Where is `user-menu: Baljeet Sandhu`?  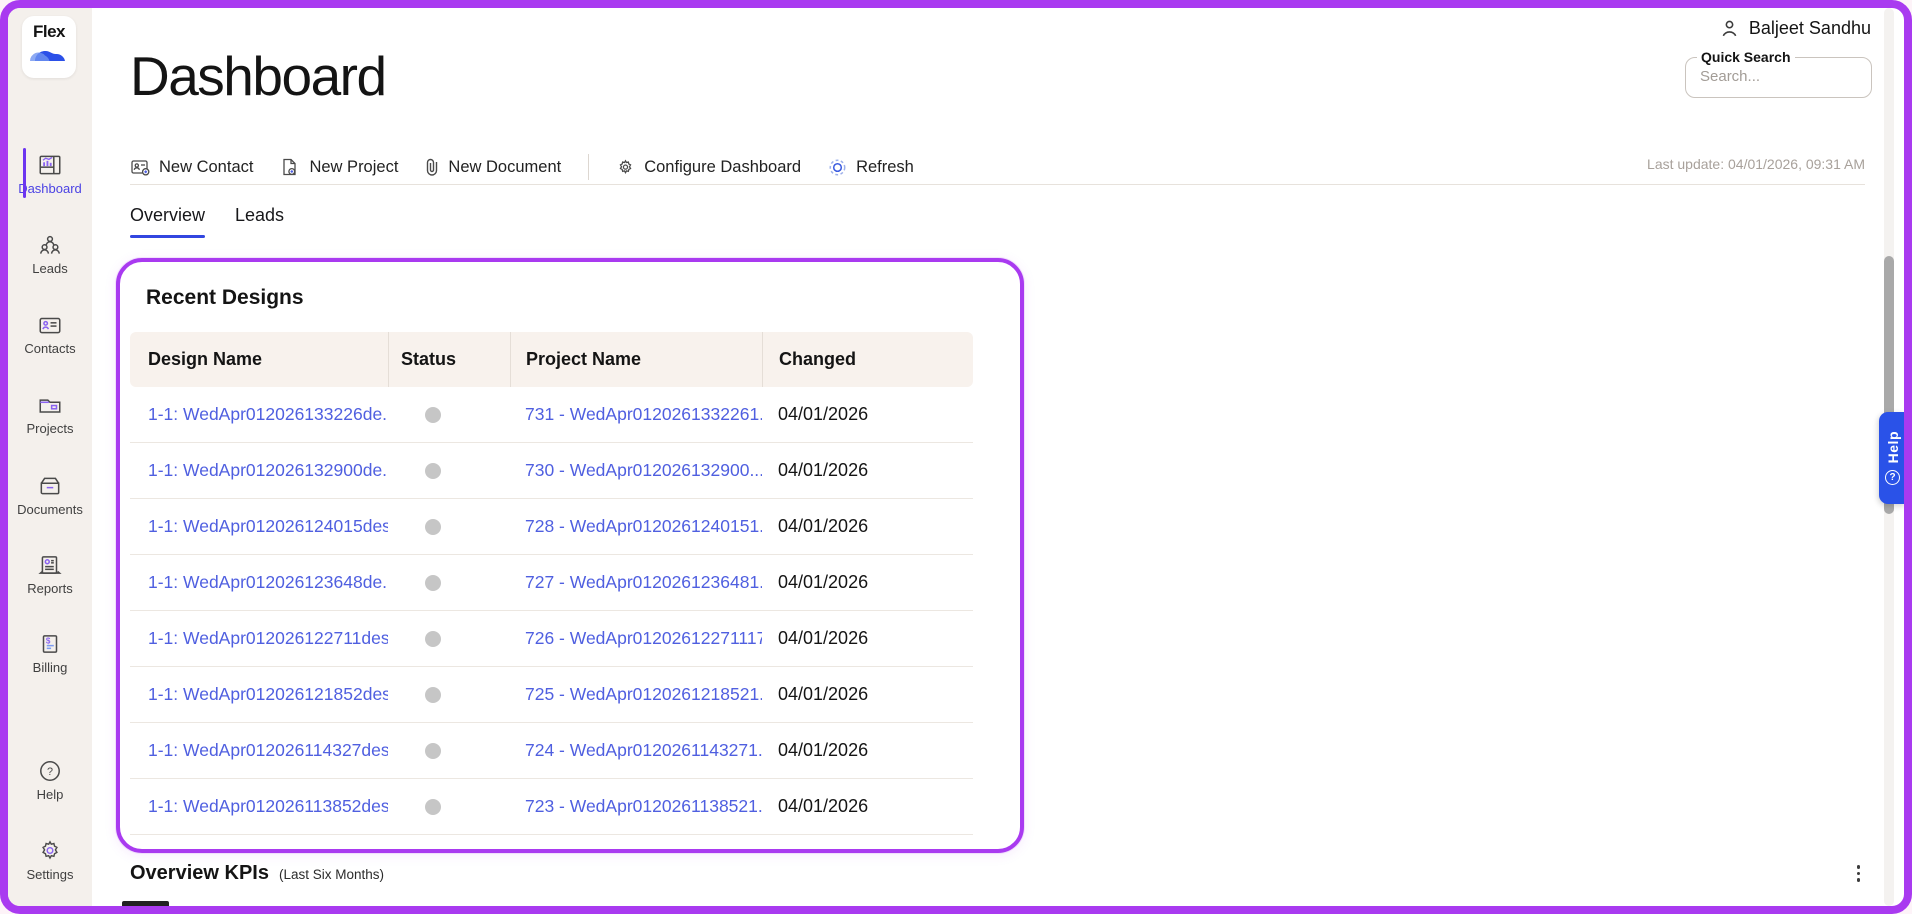 user-menu: Baljeet Sandhu is located at coordinates (1795, 28).